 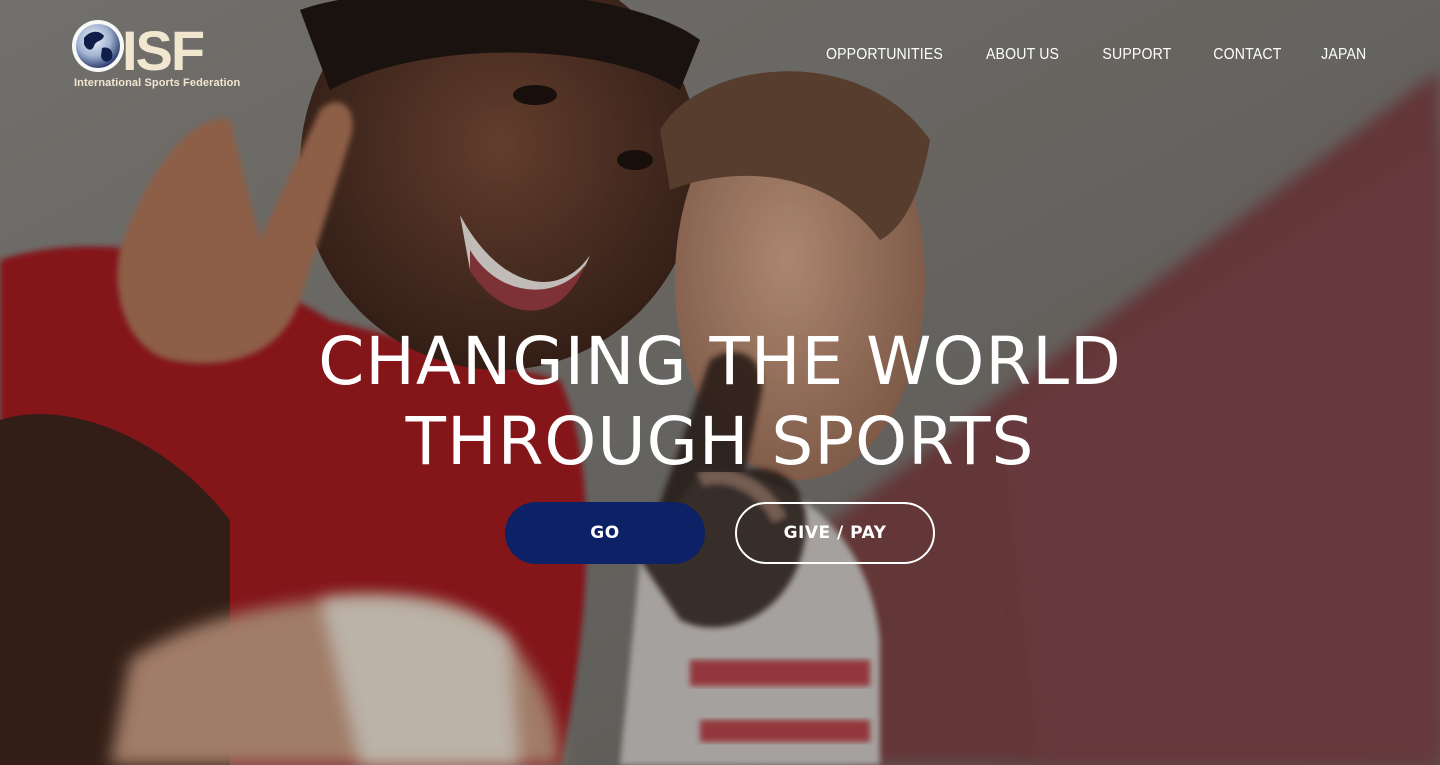 What do you see at coordinates (1136, 55) in the screenshot?
I see `nav-support: SUPPORT` at bounding box center [1136, 55].